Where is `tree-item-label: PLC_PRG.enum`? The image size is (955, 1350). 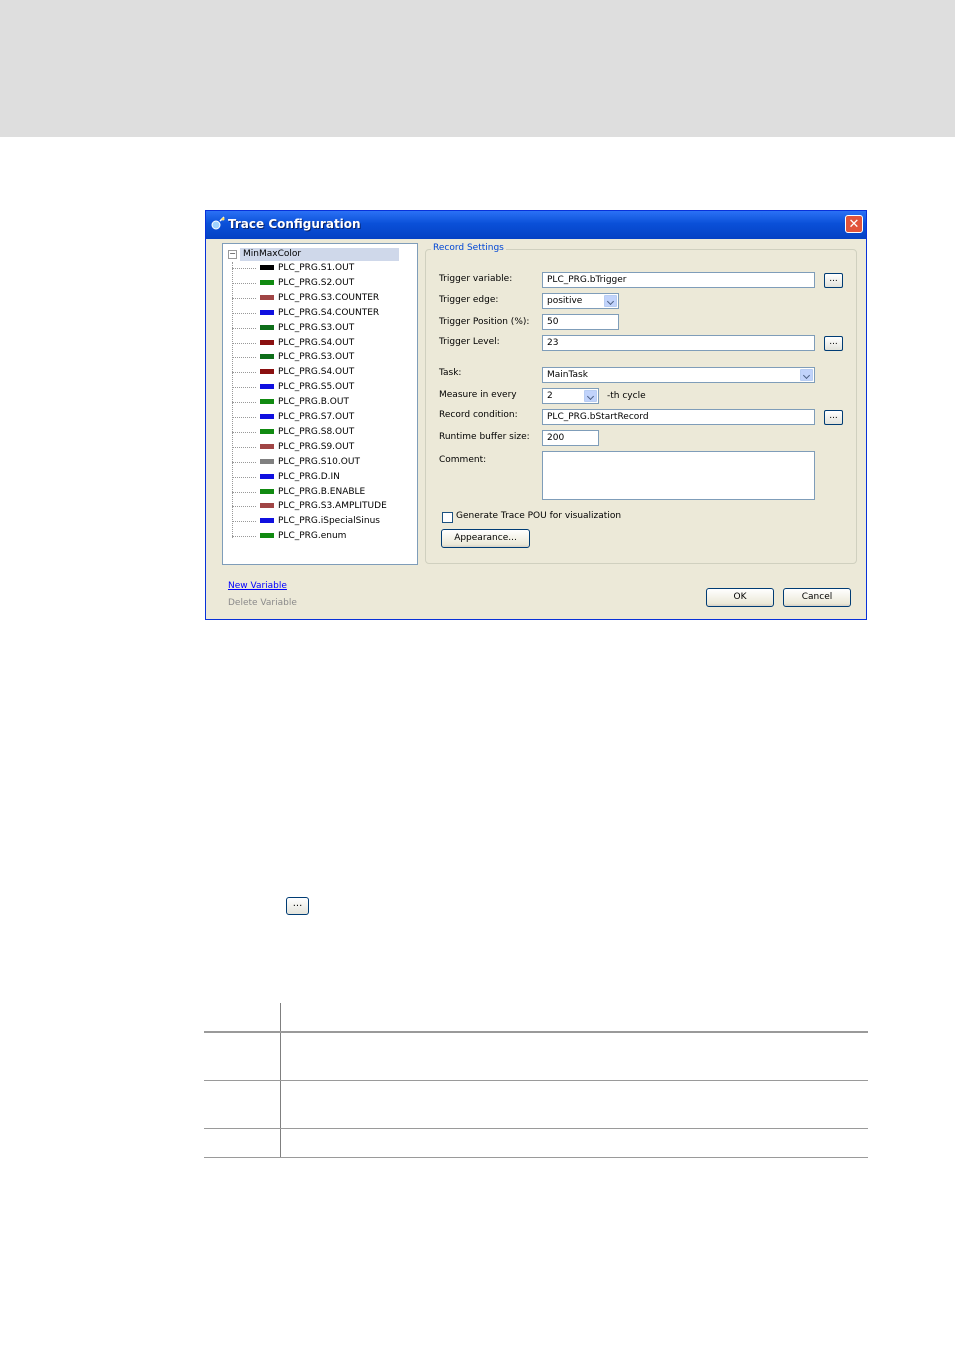
tree-item-label: PLC_PRG.enum is located at coordinates (312, 536).